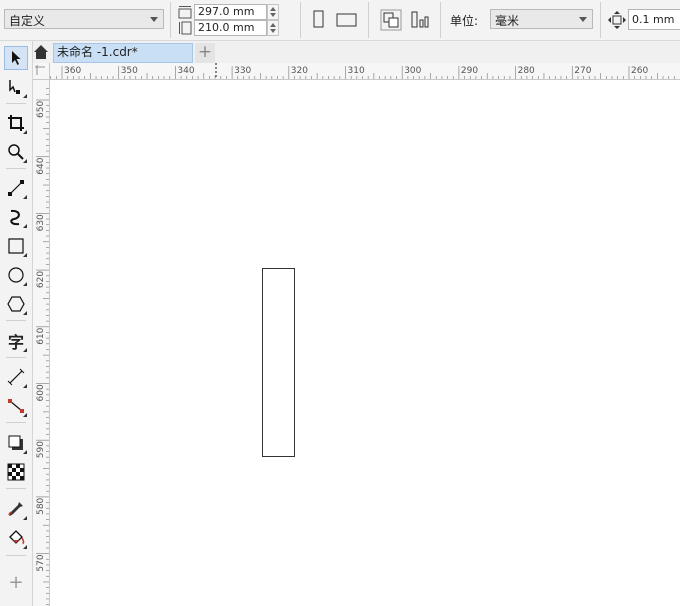 The image size is (680, 606). I want to click on polygon-tool, so click(16, 304).